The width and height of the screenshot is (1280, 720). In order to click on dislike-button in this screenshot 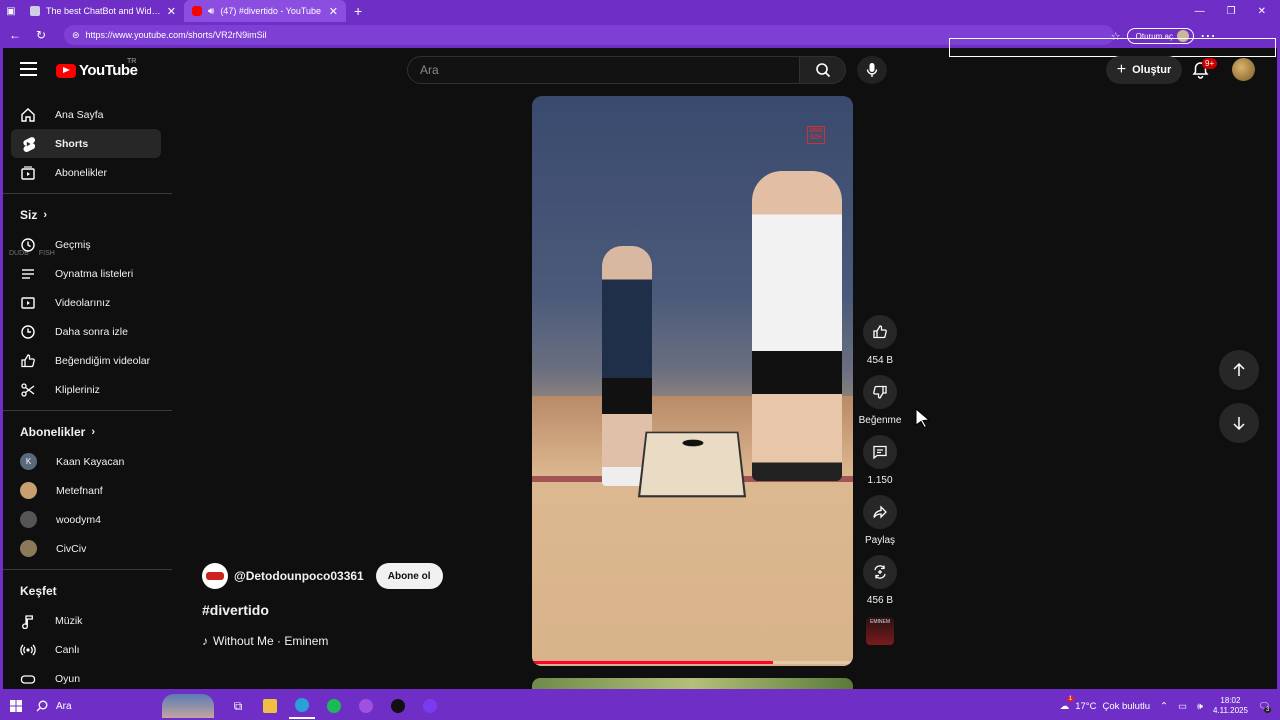, I will do `click(880, 392)`.